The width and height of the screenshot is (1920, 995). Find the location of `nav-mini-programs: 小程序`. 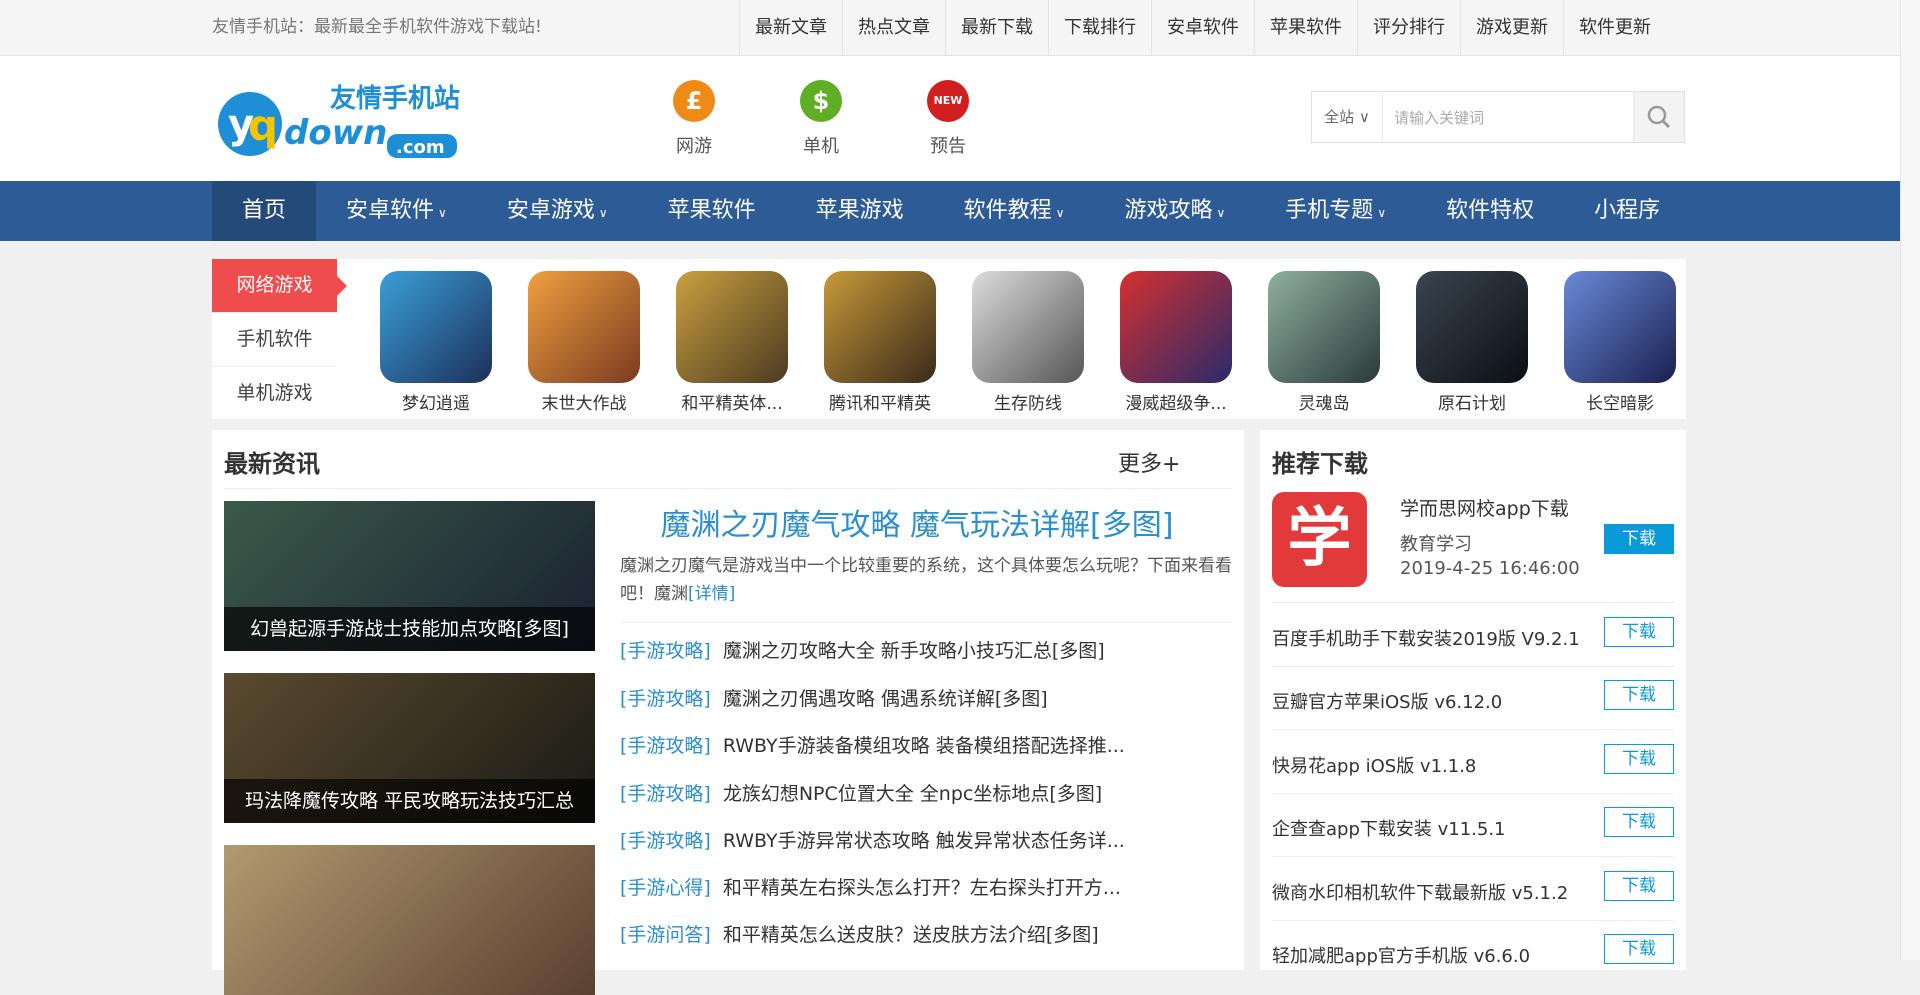

nav-mini-programs: 小程序 is located at coordinates (1627, 211).